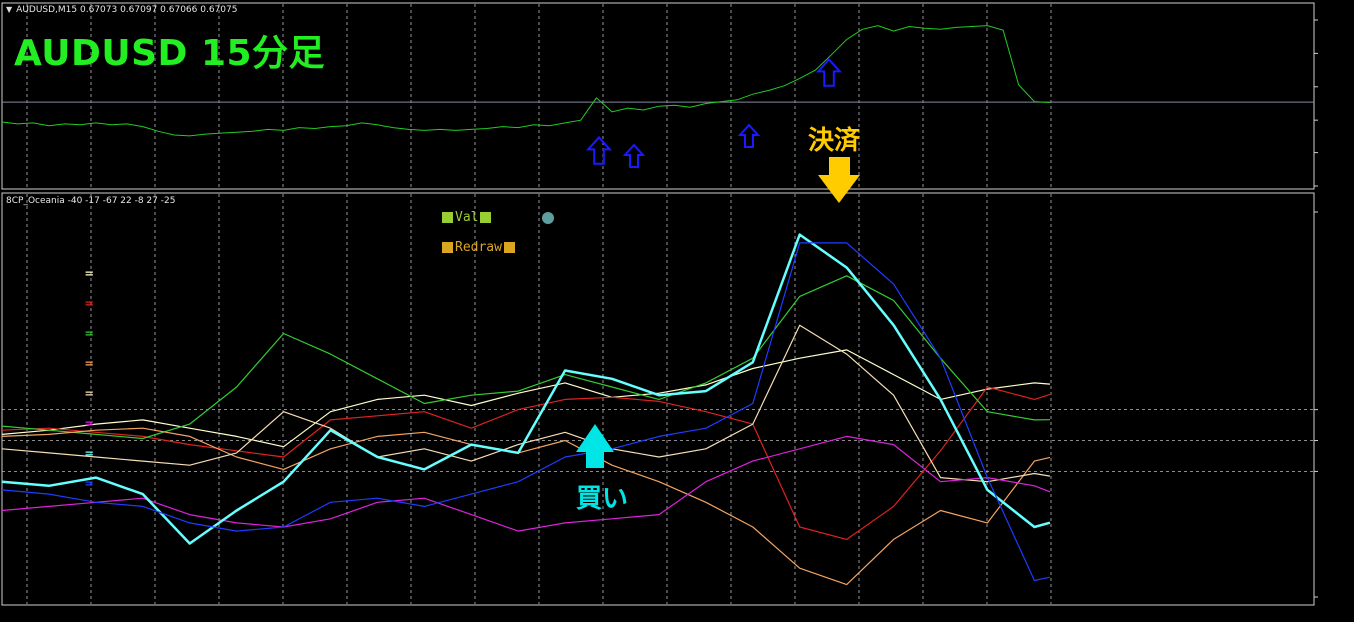  Describe the element at coordinates (160, 238) in the screenshot. I see `table-header-row` at that location.